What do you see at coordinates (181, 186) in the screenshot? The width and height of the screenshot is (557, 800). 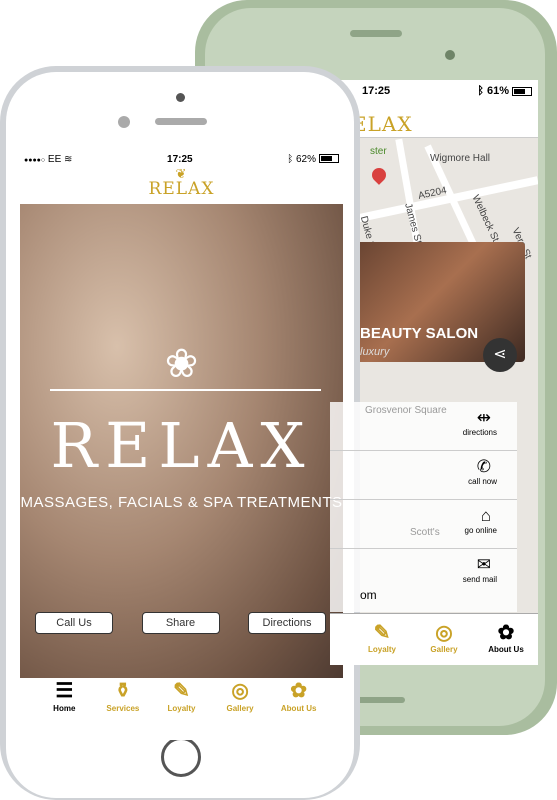 I see `logo: ❦ RELAX` at bounding box center [181, 186].